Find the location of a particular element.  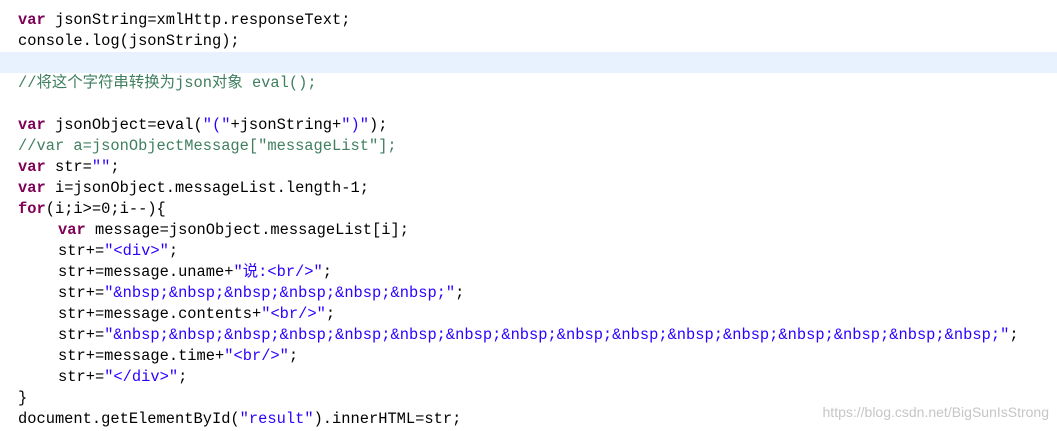

code-token: str= is located at coordinates (68, 167).